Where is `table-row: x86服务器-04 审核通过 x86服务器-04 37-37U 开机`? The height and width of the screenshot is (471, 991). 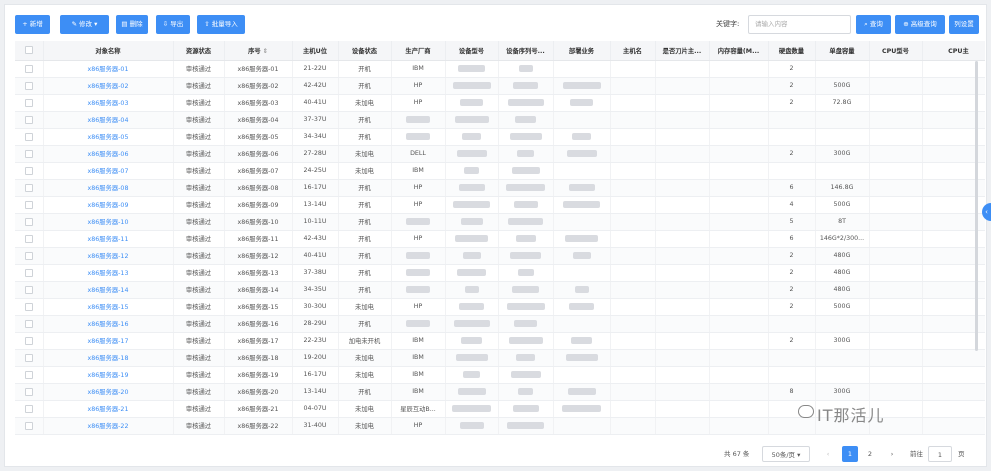 table-row: x86服务器-04 审核通过 x86服务器-04 37-37U 开机 is located at coordinates (500, 120).